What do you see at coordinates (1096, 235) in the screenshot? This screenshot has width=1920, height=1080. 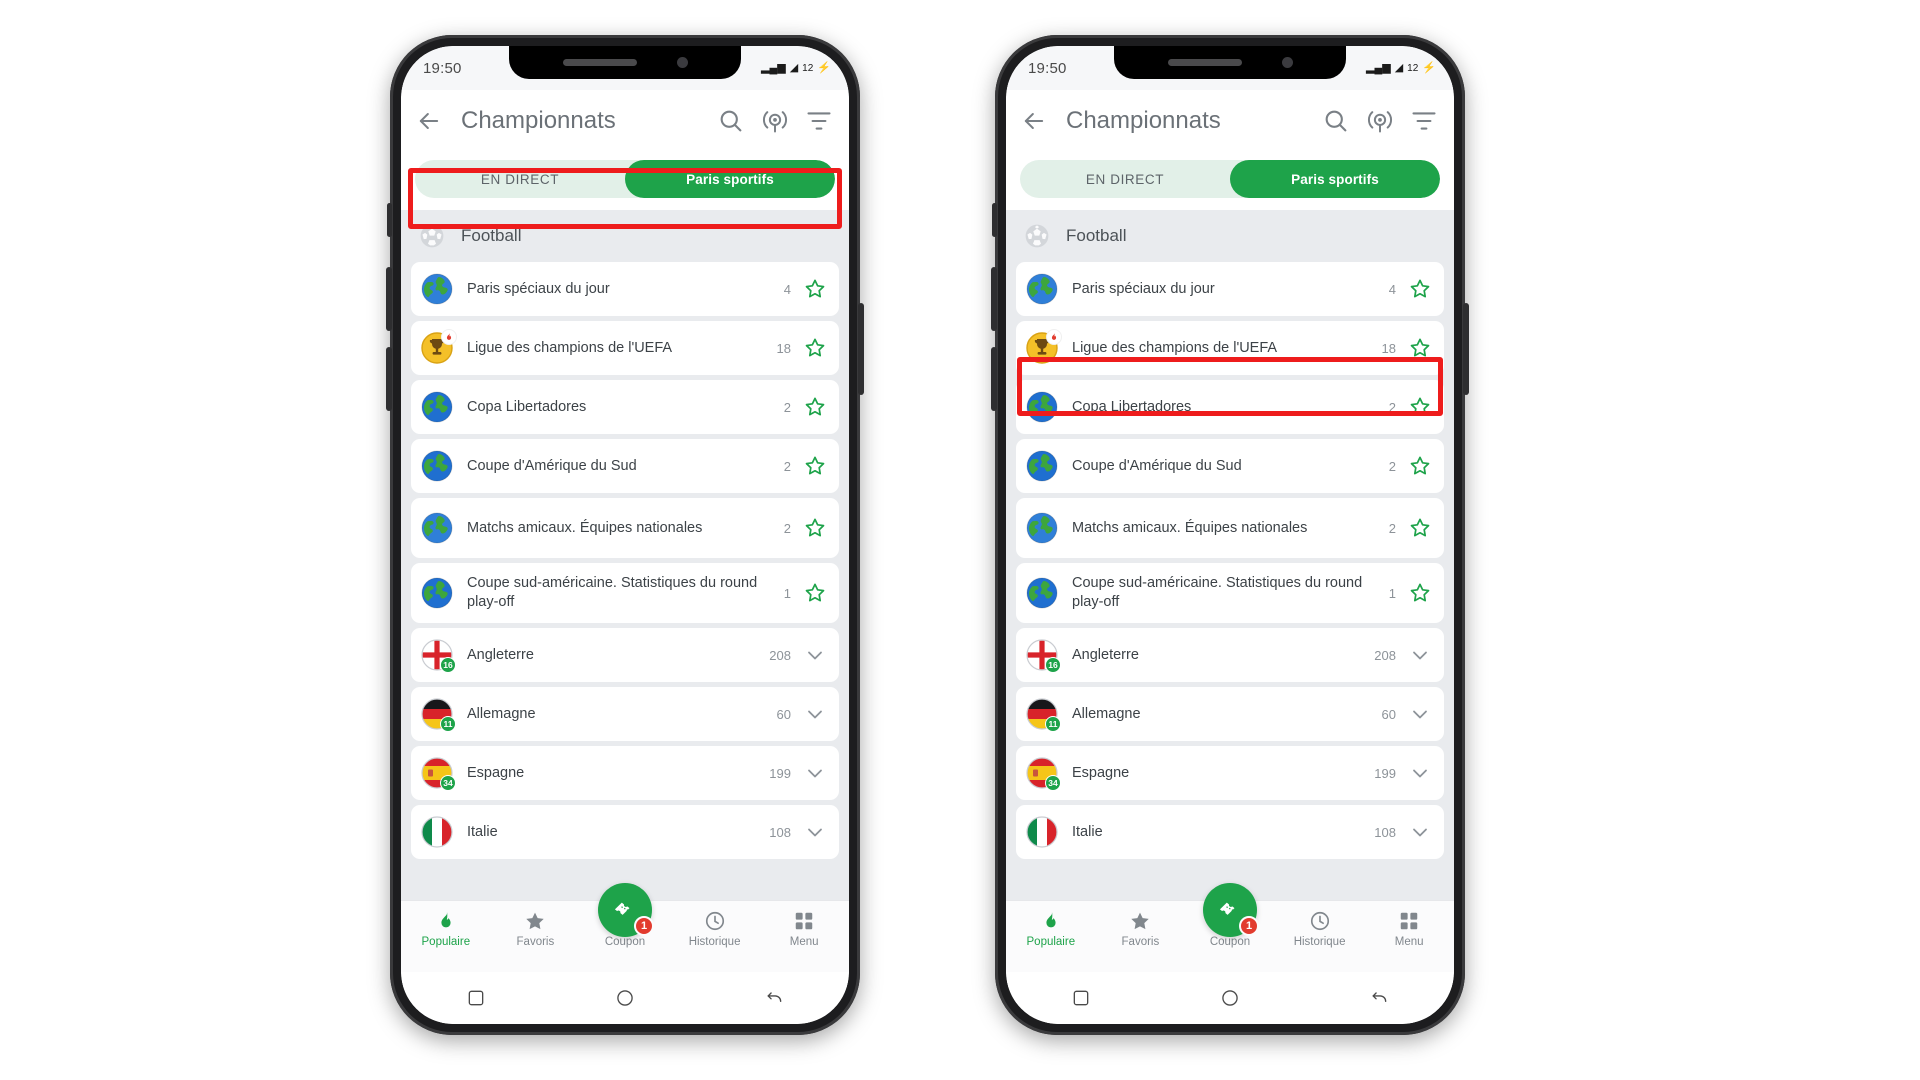 I see `sport-header-label: Football` at bounding box center [1096, 235].